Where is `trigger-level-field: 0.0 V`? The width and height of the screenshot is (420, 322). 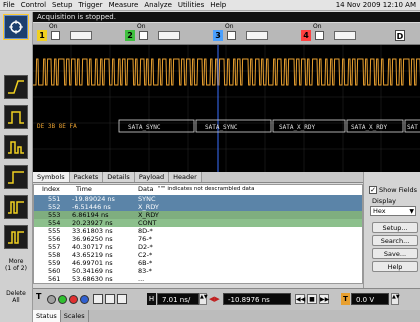 trigger-level-field: 0.0 V is located at coordinates (370, 299).